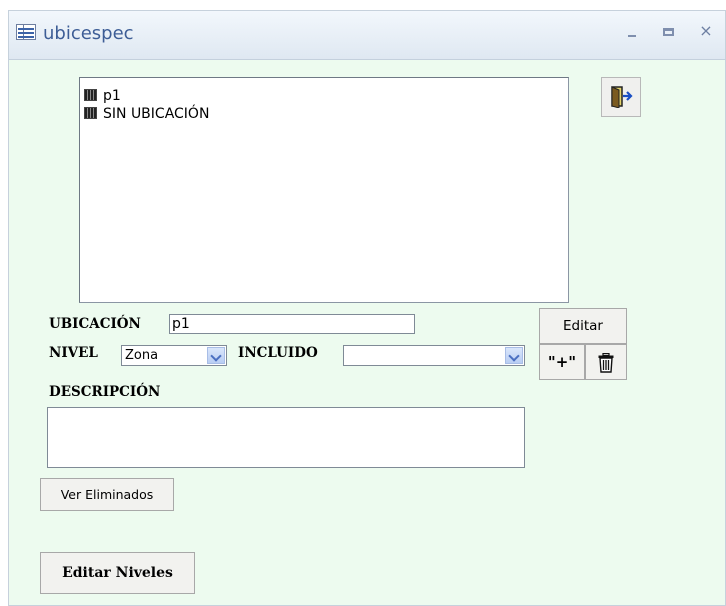  I want to click on window-title: ubicespec, so click(88, 33).